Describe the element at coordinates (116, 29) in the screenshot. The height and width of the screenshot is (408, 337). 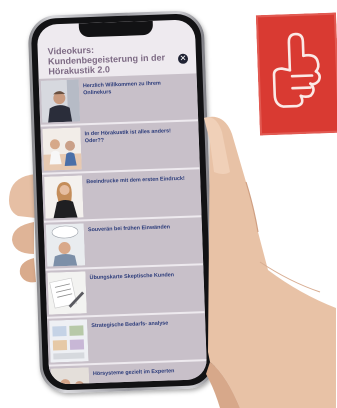
I see `phone-notch` at that location.